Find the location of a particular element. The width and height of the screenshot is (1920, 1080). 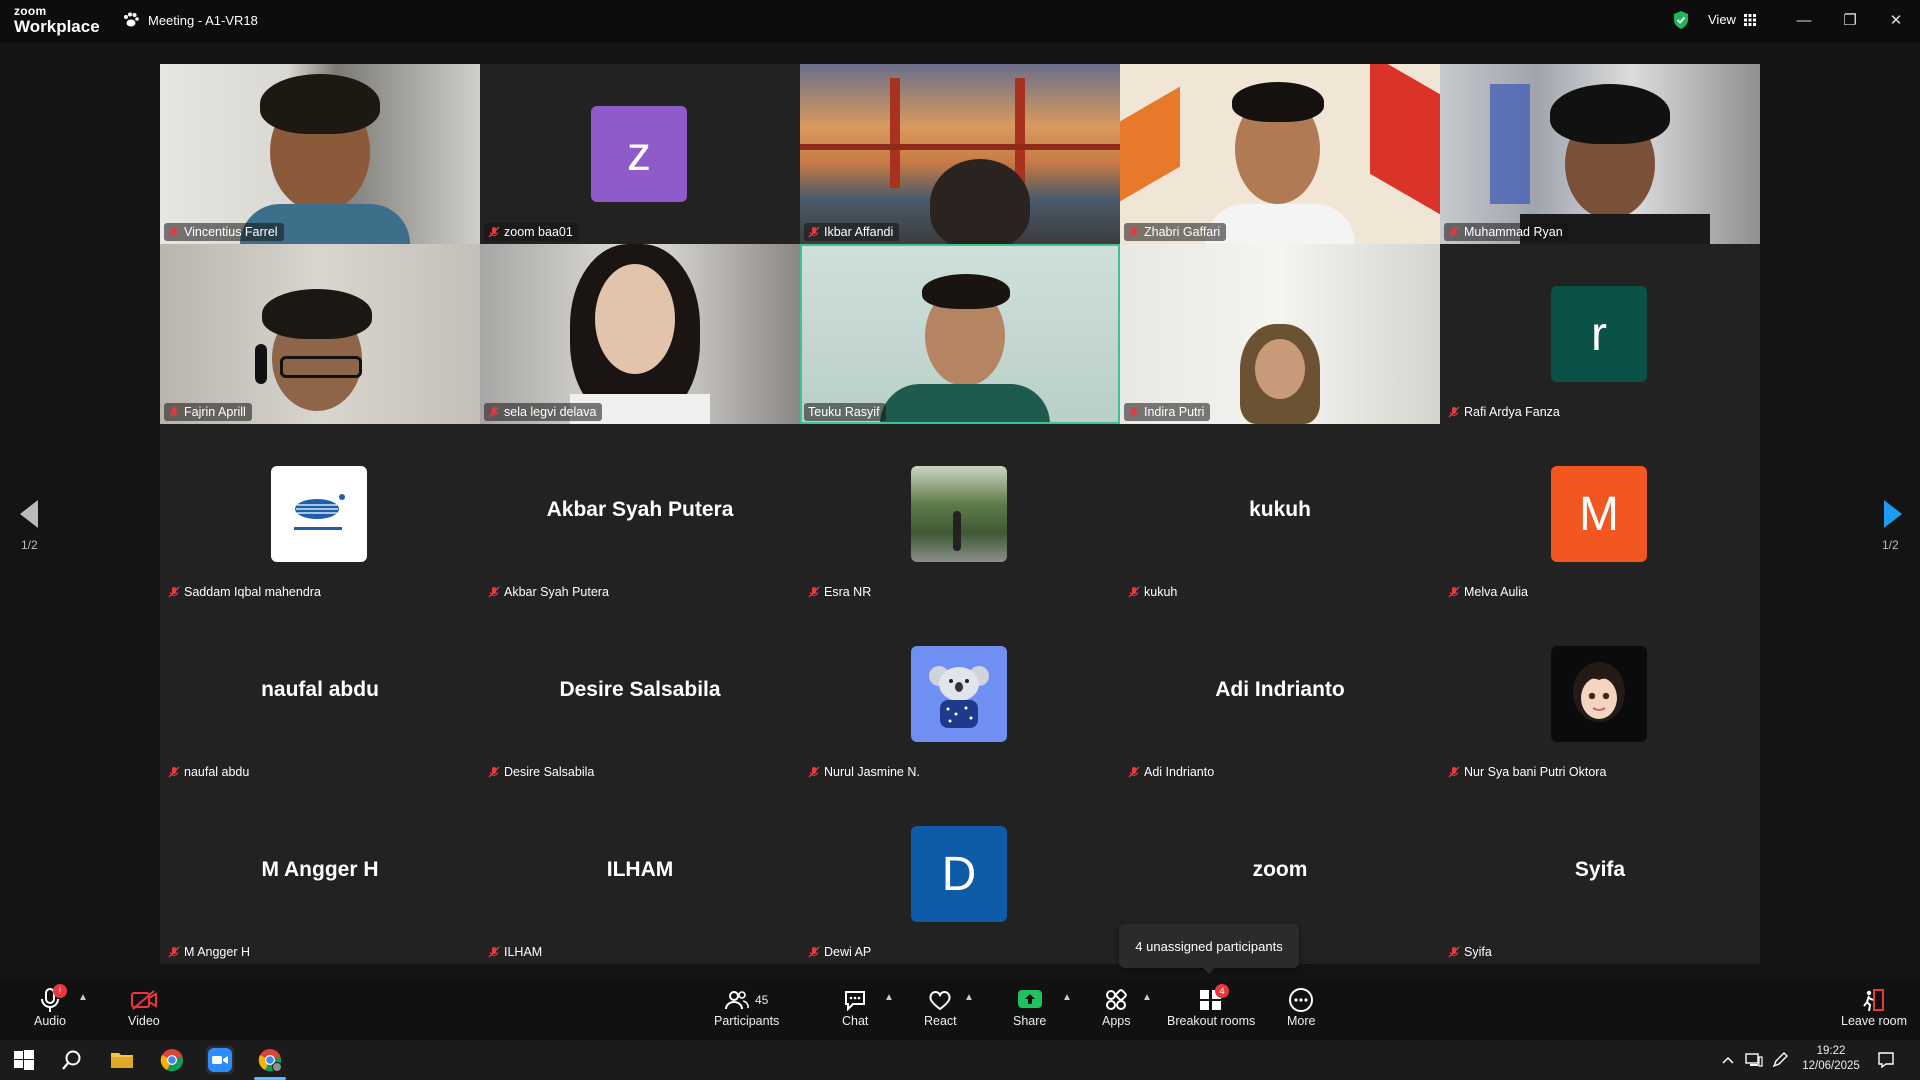

participant-display-name: Desire Salsabila is located at coordinates (640, 689).